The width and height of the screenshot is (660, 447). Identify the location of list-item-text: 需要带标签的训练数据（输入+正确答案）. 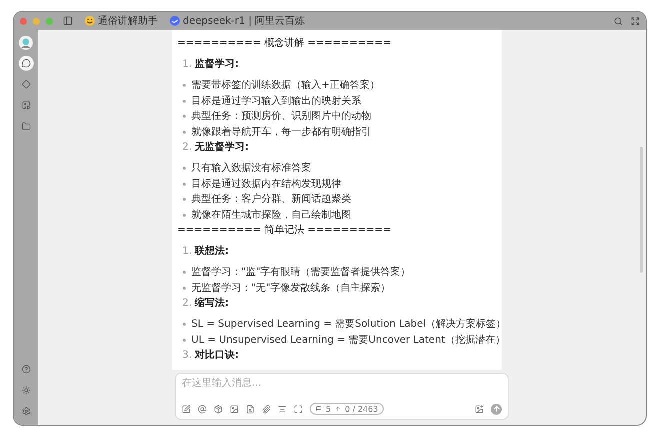
(286, 85).